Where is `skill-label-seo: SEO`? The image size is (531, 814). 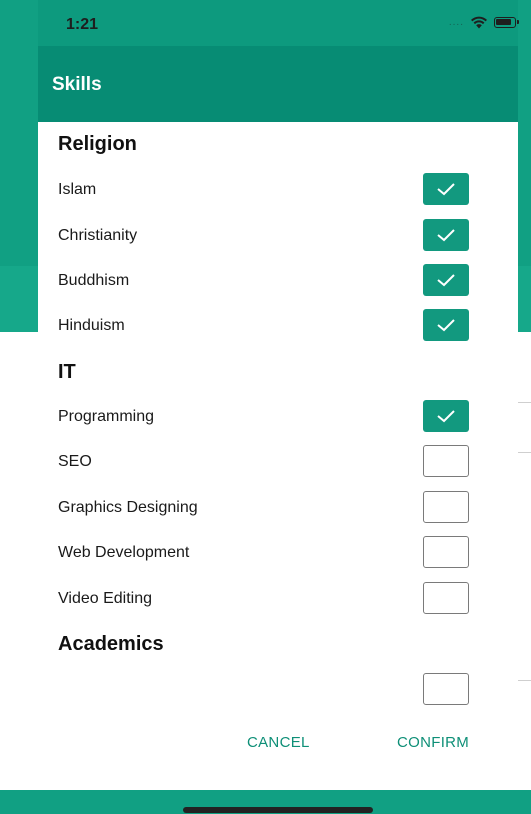
skill-label-seo: SEO is located at coordinates (75, 462).